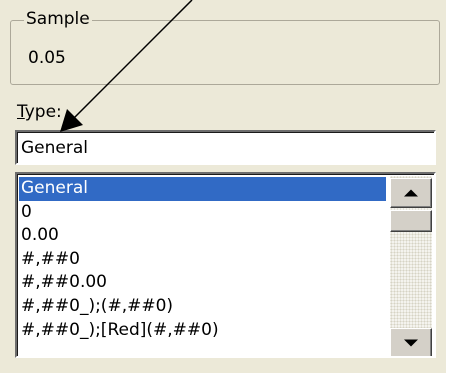 The width and height of the screenshot is (450, 373). I want to click on dialog-edge, so click(448, 186).